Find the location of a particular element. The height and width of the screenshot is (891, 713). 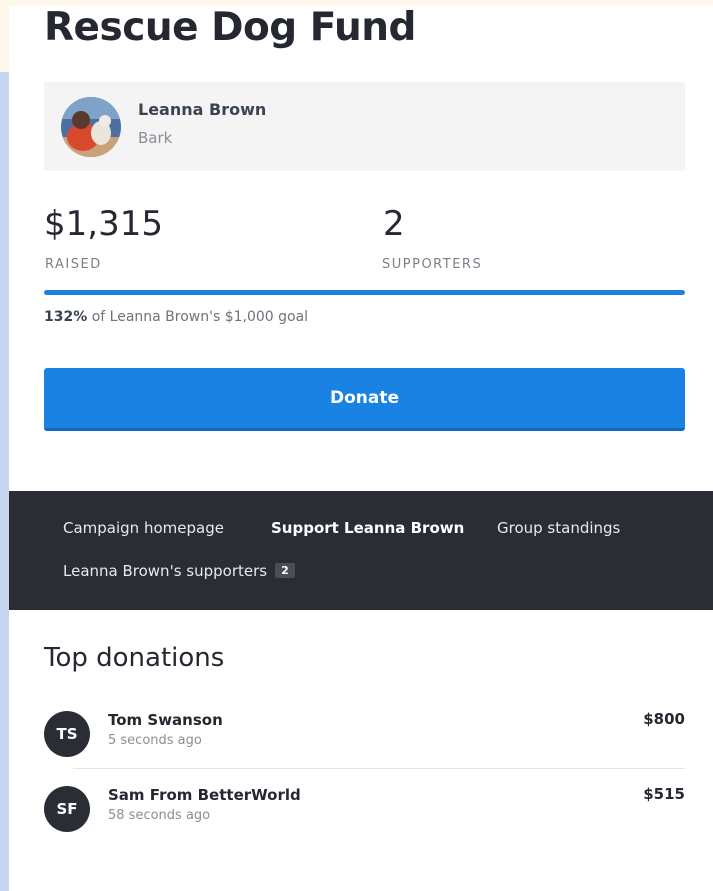

goal-description: of Leanna Brown's $1,000 goal is located at coordinates (198, 317).